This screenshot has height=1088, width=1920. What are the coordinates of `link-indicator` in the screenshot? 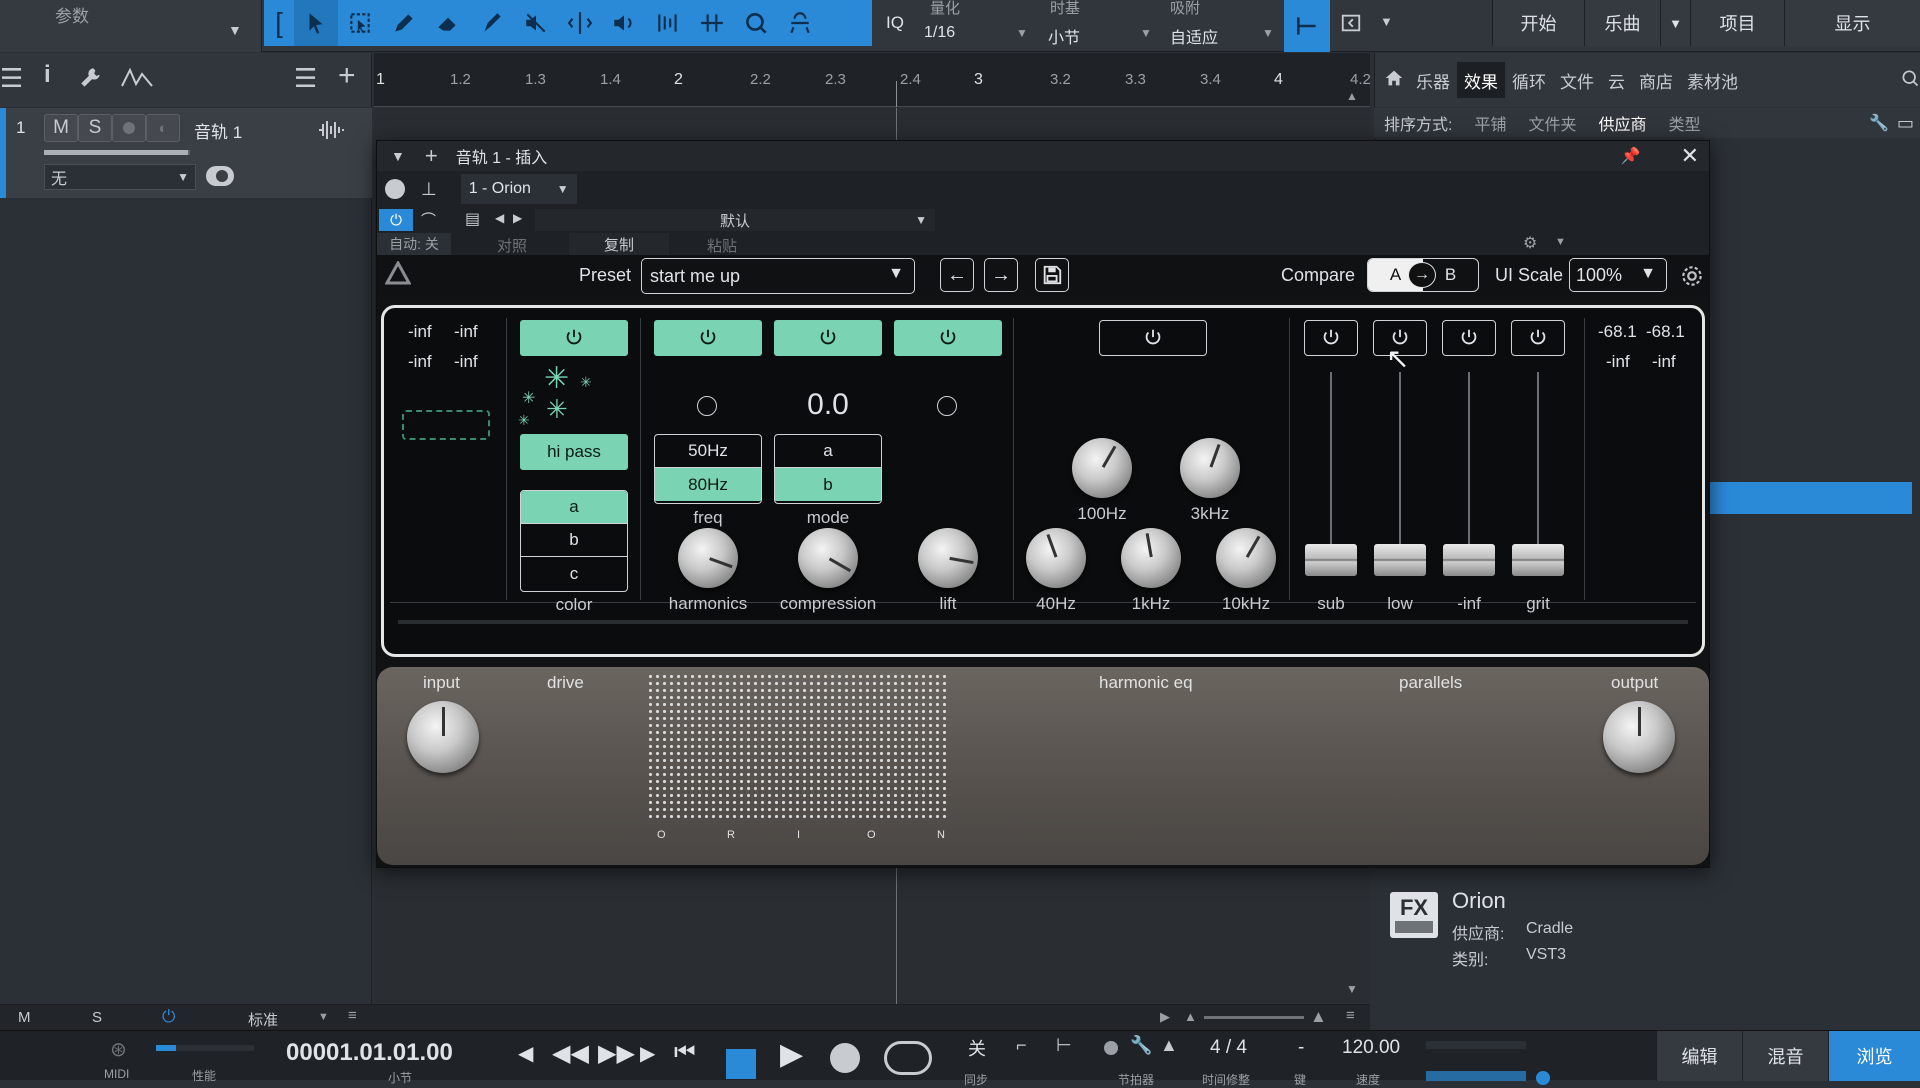 It's located at (446, 425).